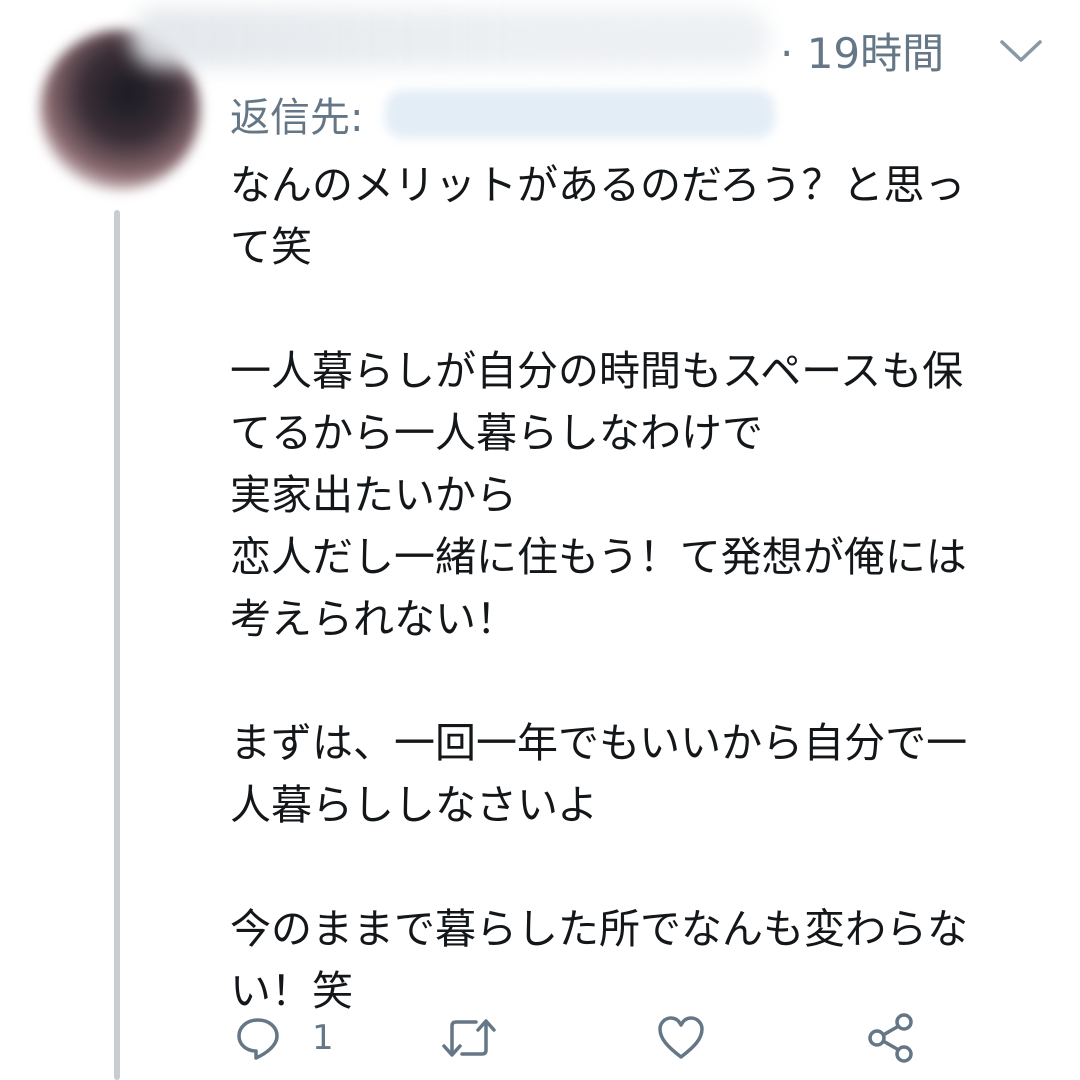  What do you see at coordinates (323, 1038) in the screenshot?
I see `reply-count: 1` at bounding box center [323, 1038].